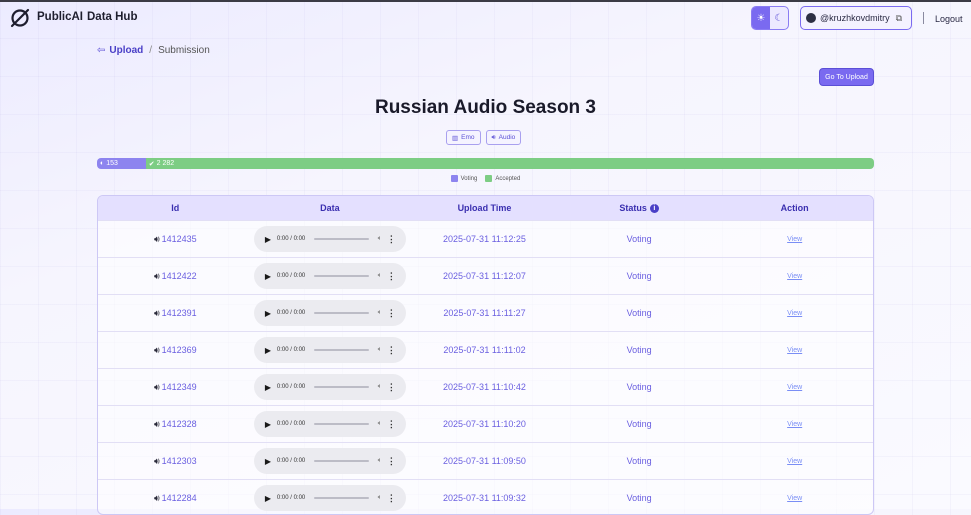  What do you see at coordinates (923, 18) in the screenshot?
I see `header-divider` at bounding box center [923, 18].